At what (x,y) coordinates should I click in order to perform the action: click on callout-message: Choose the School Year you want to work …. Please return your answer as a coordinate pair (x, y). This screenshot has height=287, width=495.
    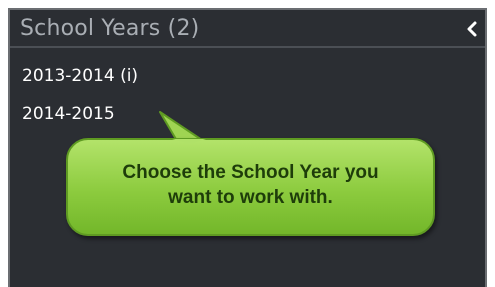
    Looking at the image, I should click on (250, 185).